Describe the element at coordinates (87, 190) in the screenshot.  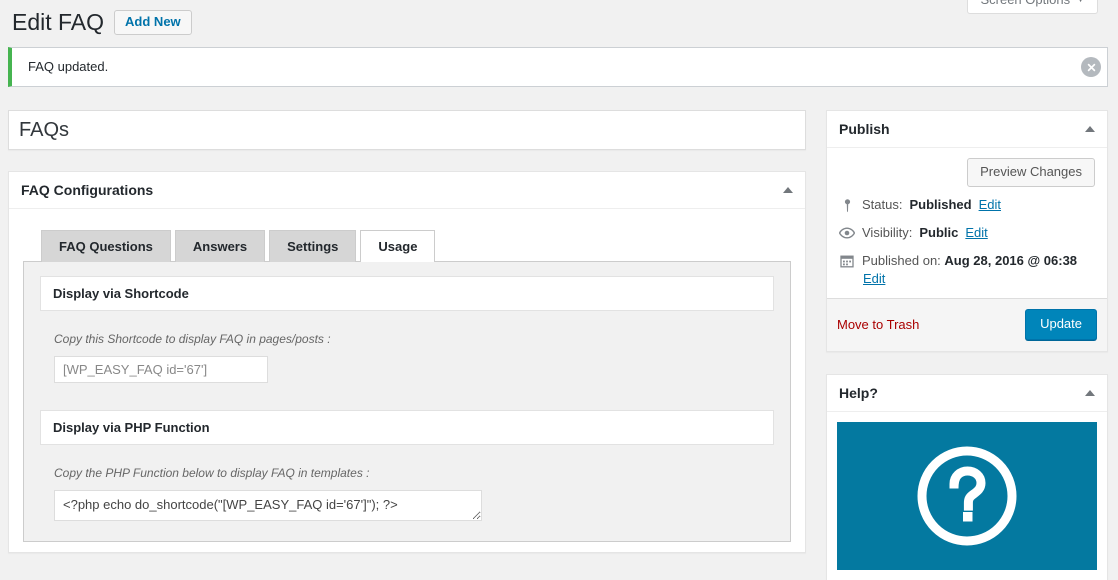
I see `faq-configurations-title: FAQ Configurations` at that location.